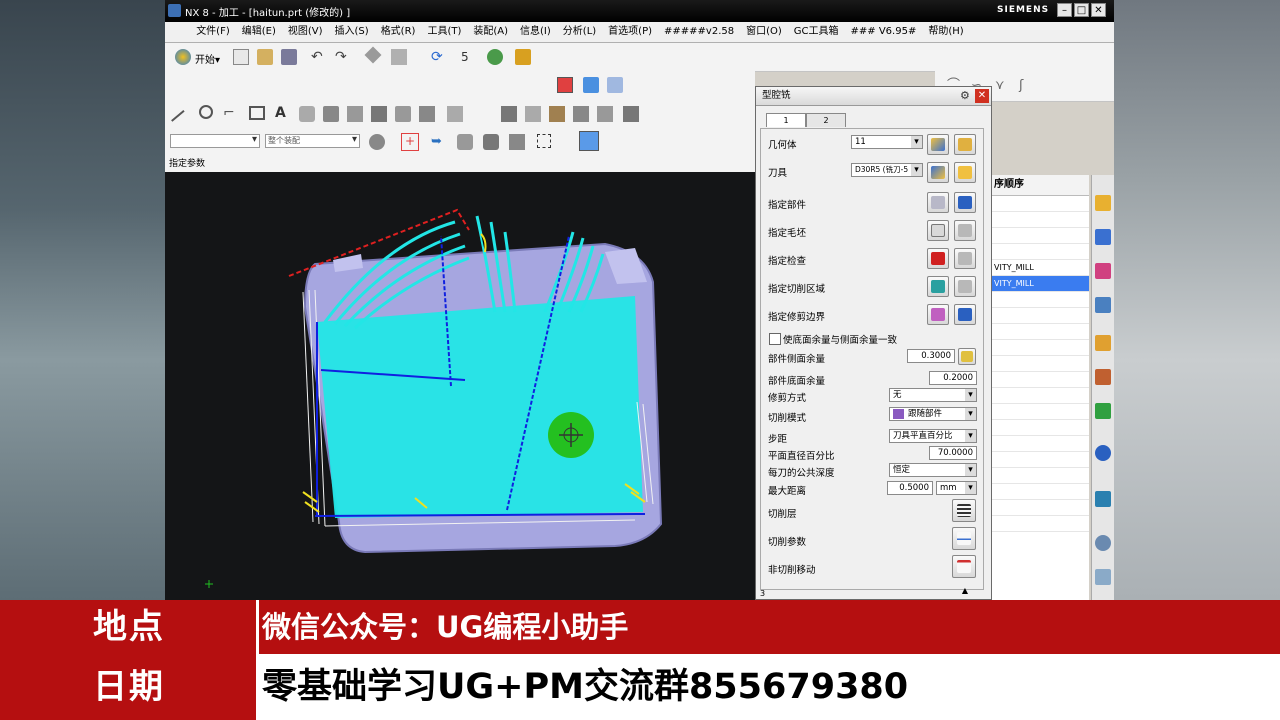  Describe the element at coordinates (965, 202) in the screenshot. I see `display-part-button` at that location.